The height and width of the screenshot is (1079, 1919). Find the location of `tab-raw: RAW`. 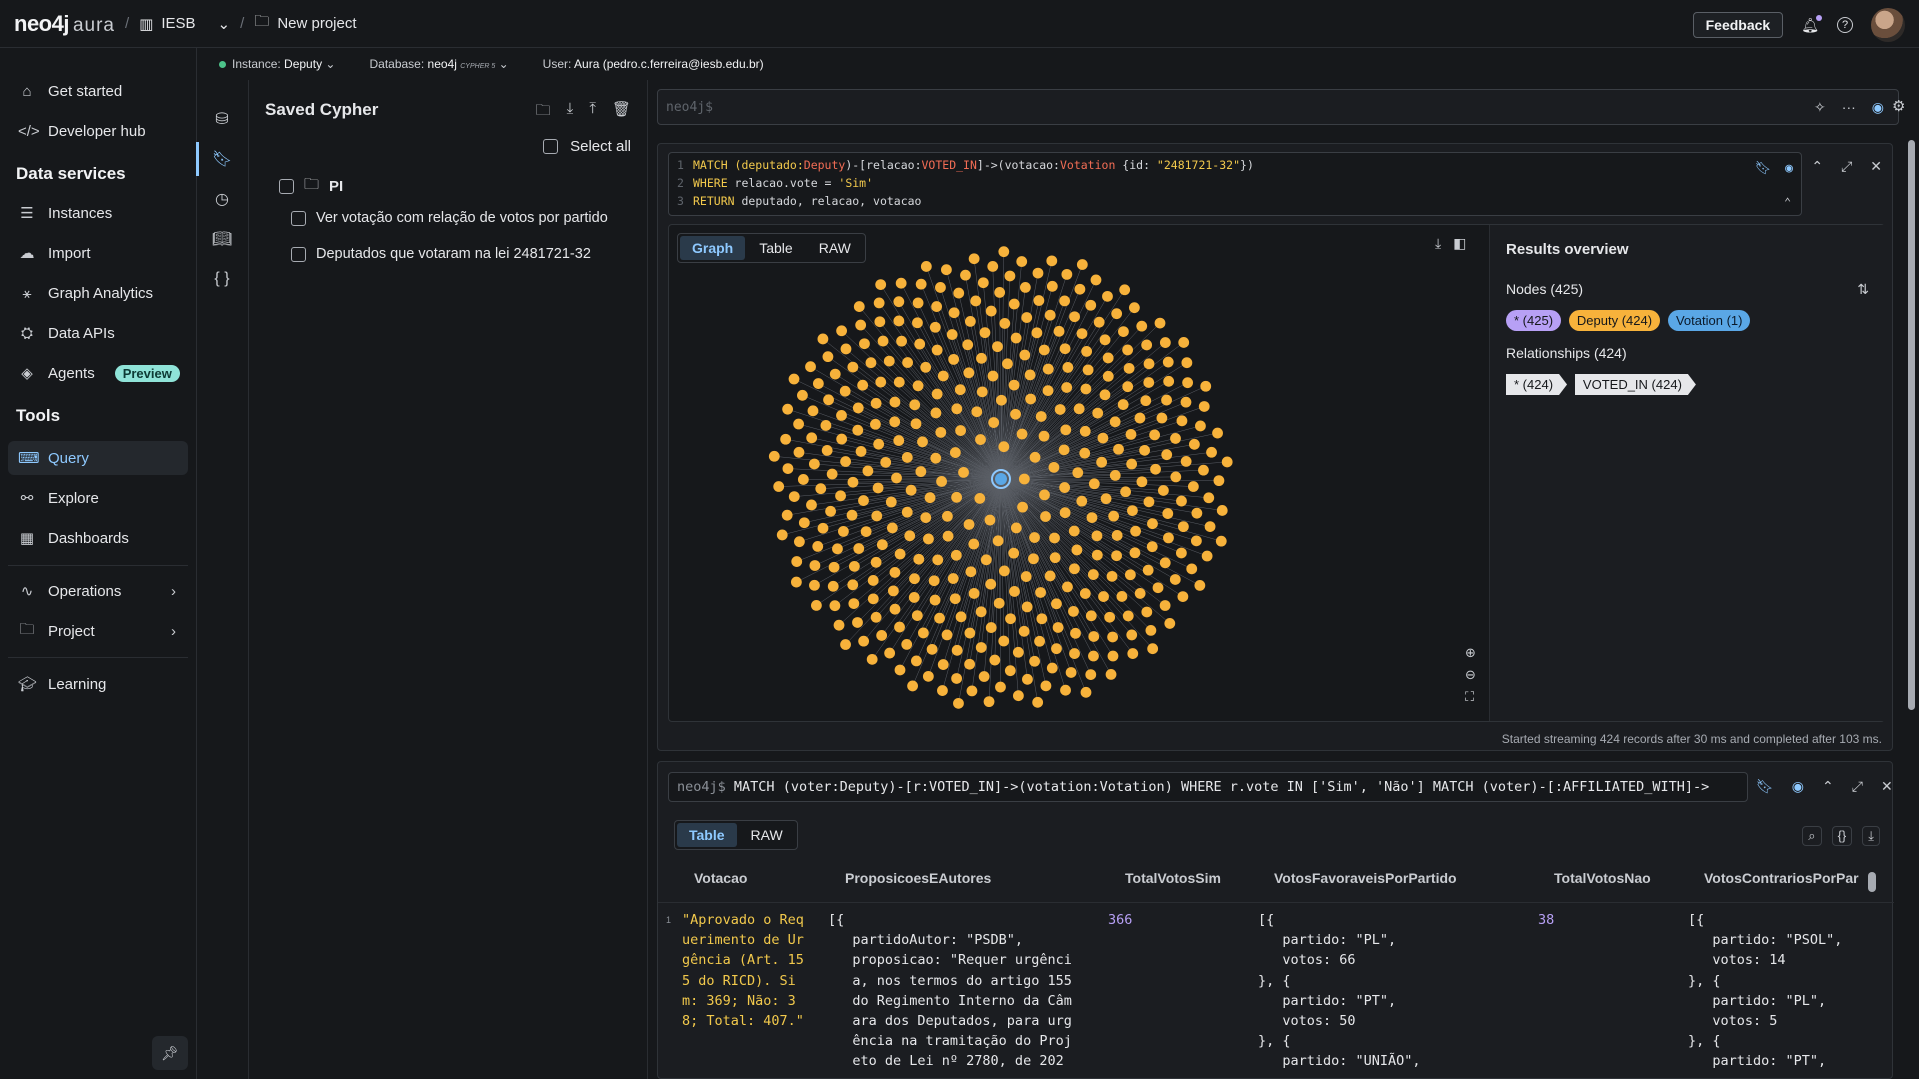

tab-raw: RAW is located at coordinates (835, 248).